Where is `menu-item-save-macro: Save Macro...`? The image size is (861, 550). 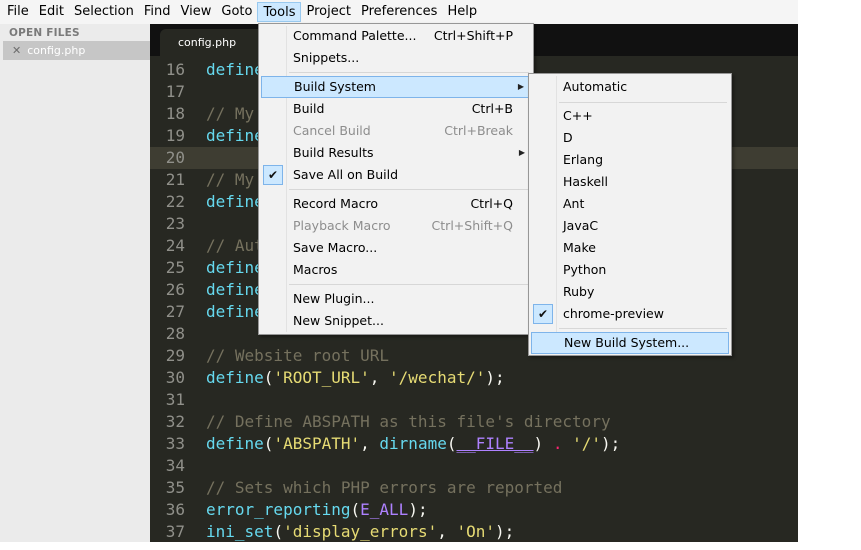 menu-item-save-macro: Save Macro... is located at coordinates (396, 248).